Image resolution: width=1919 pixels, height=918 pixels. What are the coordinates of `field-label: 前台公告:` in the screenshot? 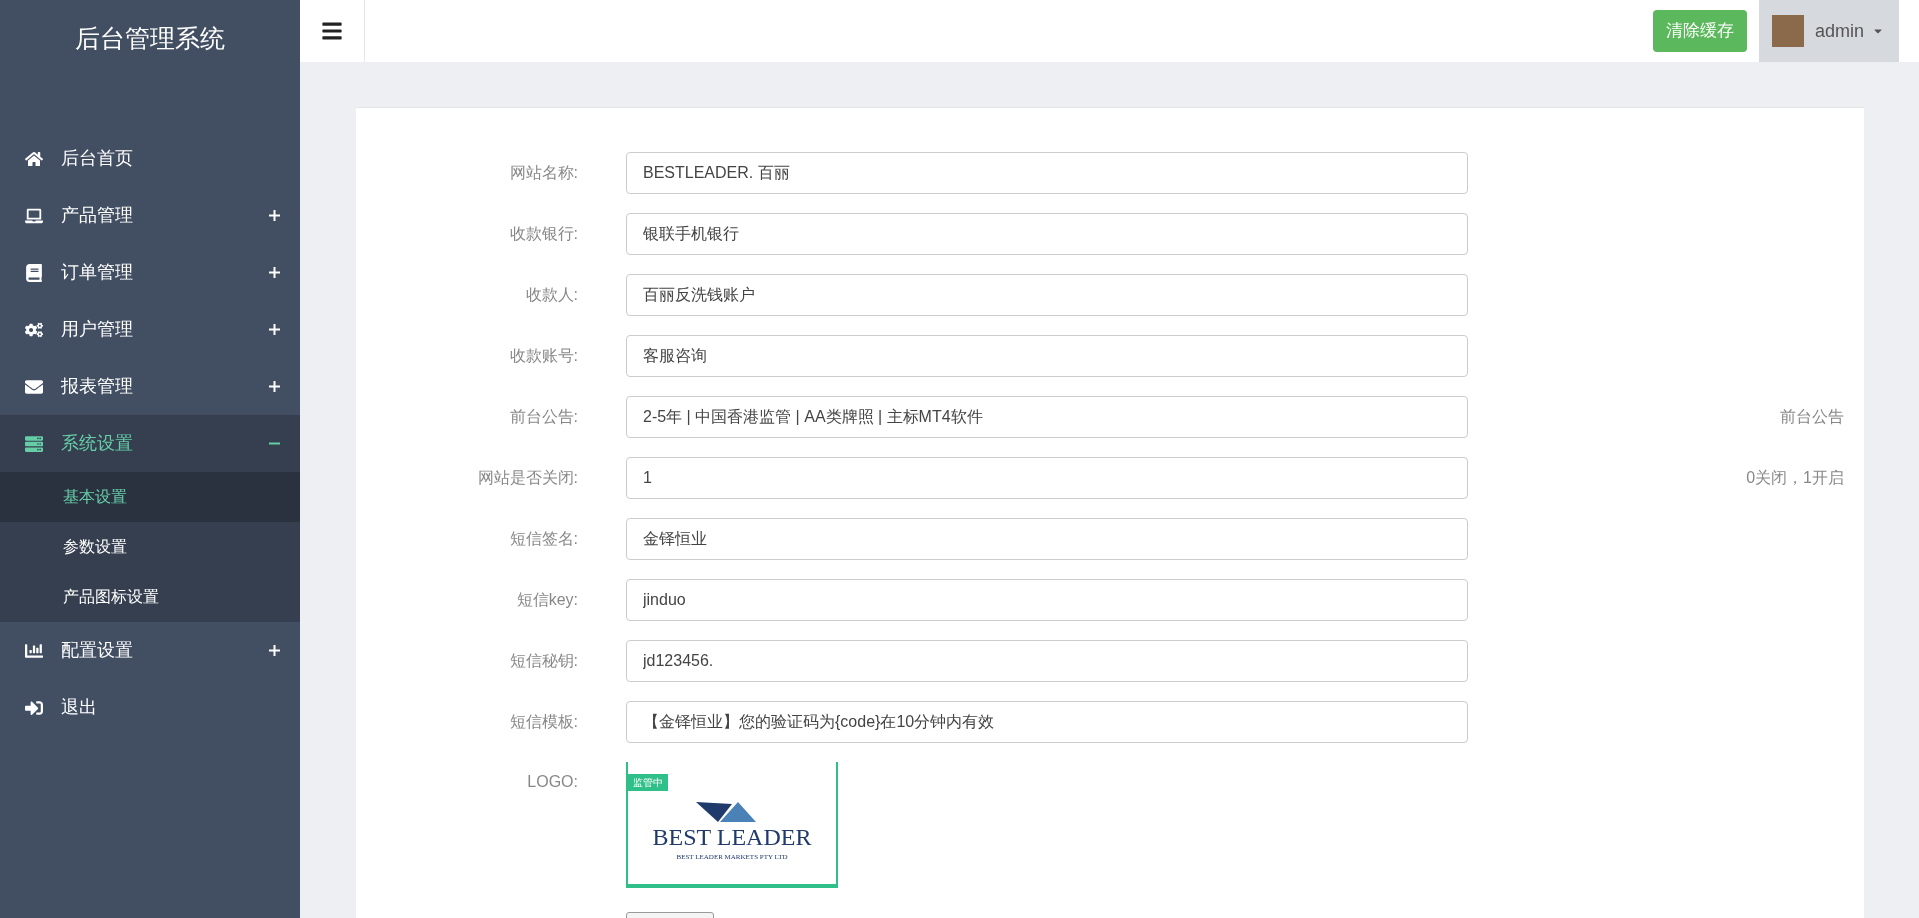 It's located at (543, 417).